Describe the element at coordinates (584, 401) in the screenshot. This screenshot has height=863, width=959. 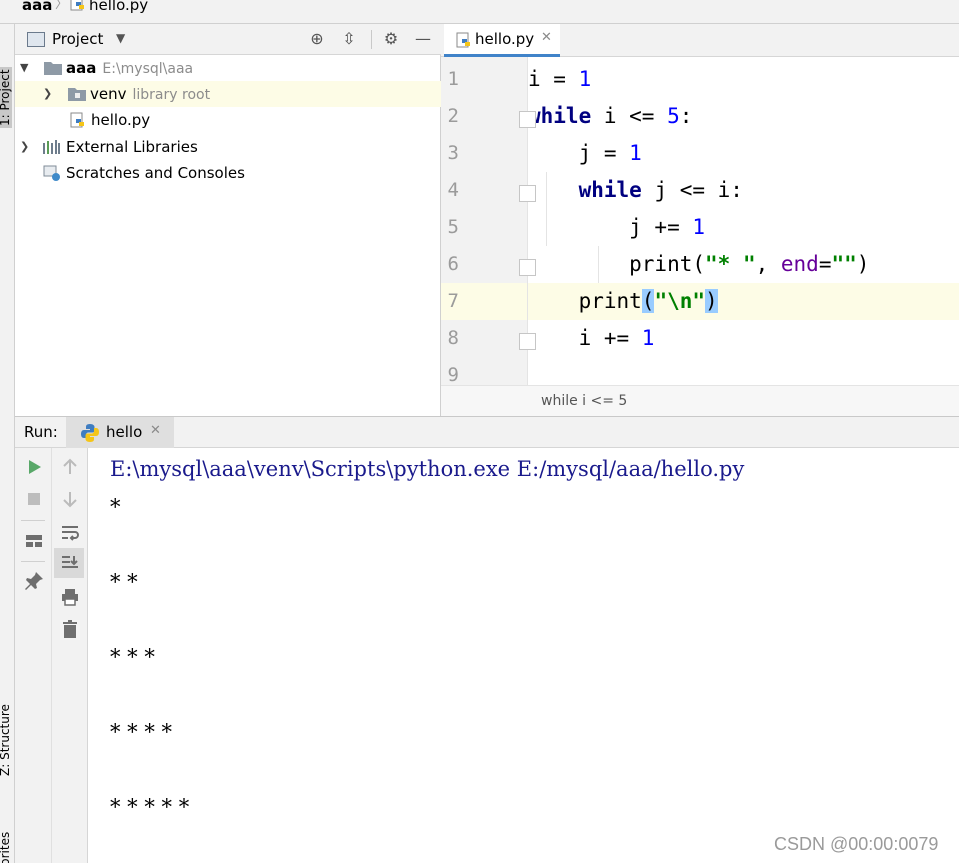
I see `scope-breadcrumb: while i <= 5` at that location.